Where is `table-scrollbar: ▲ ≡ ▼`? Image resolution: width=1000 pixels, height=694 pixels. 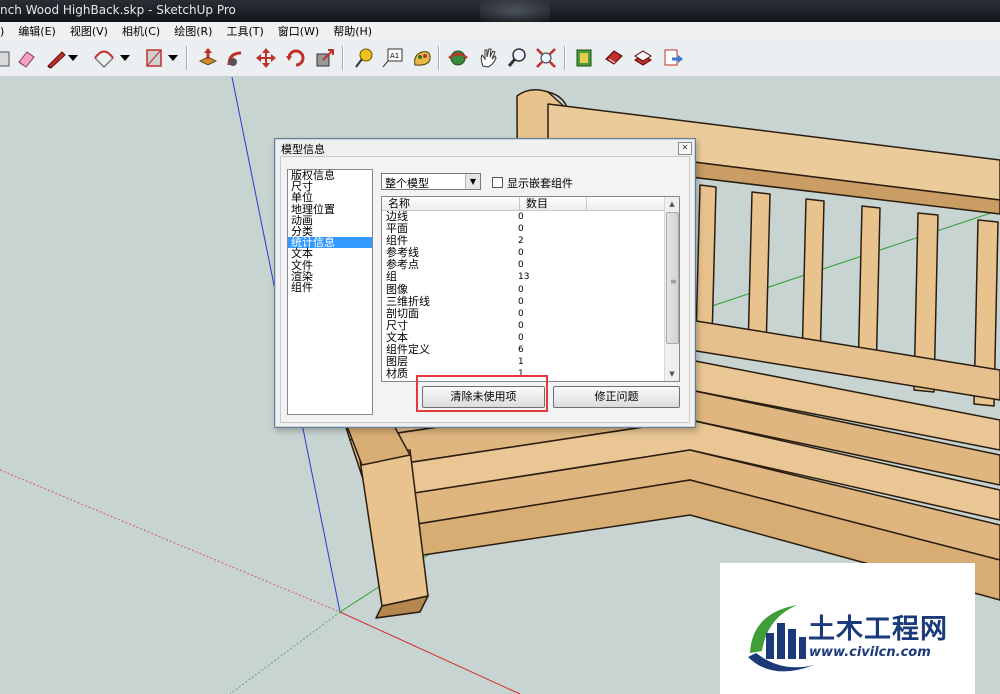
table-scrollbar: ▲ ≡ ▼ is located at coordinates (671, 289).